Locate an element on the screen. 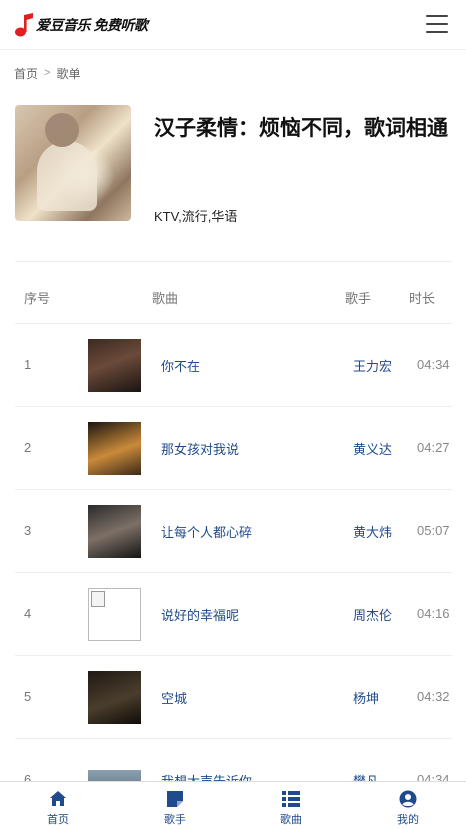 This screenshot has height=829, width=466. app-header: 爱豆音乐 免费听歌 is located at coordinates (233, 25).